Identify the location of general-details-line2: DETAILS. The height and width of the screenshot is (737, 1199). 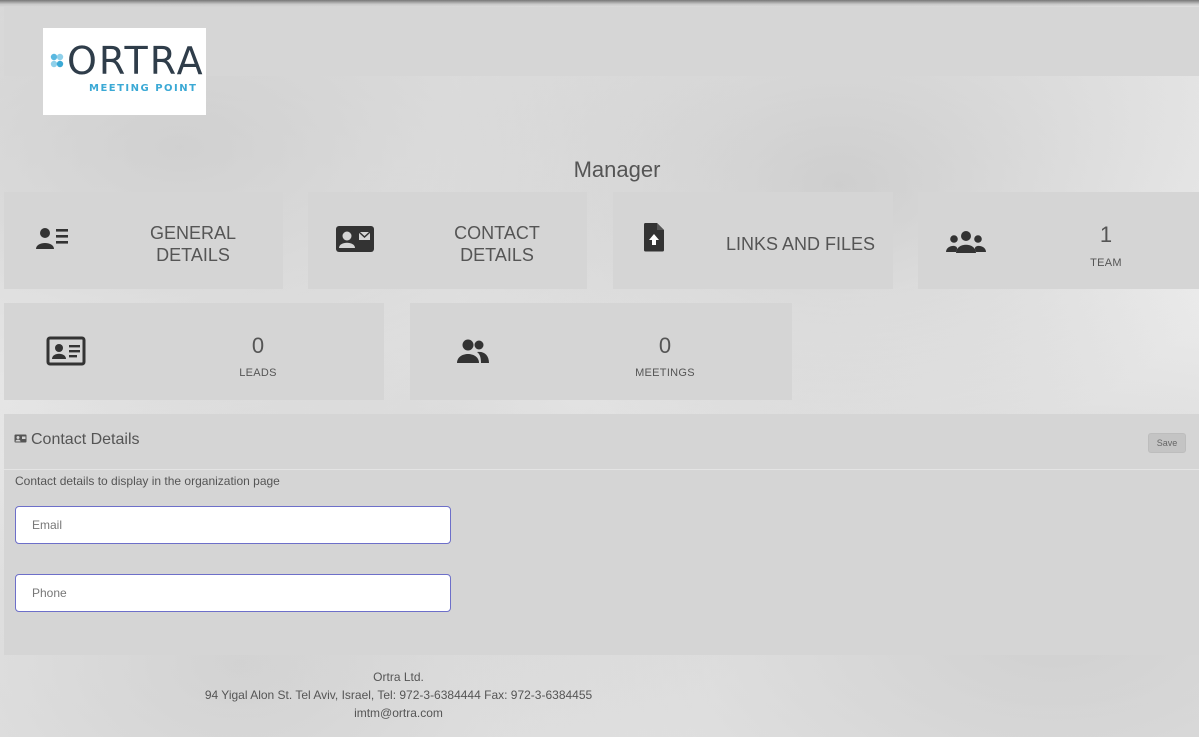
(193, 255).